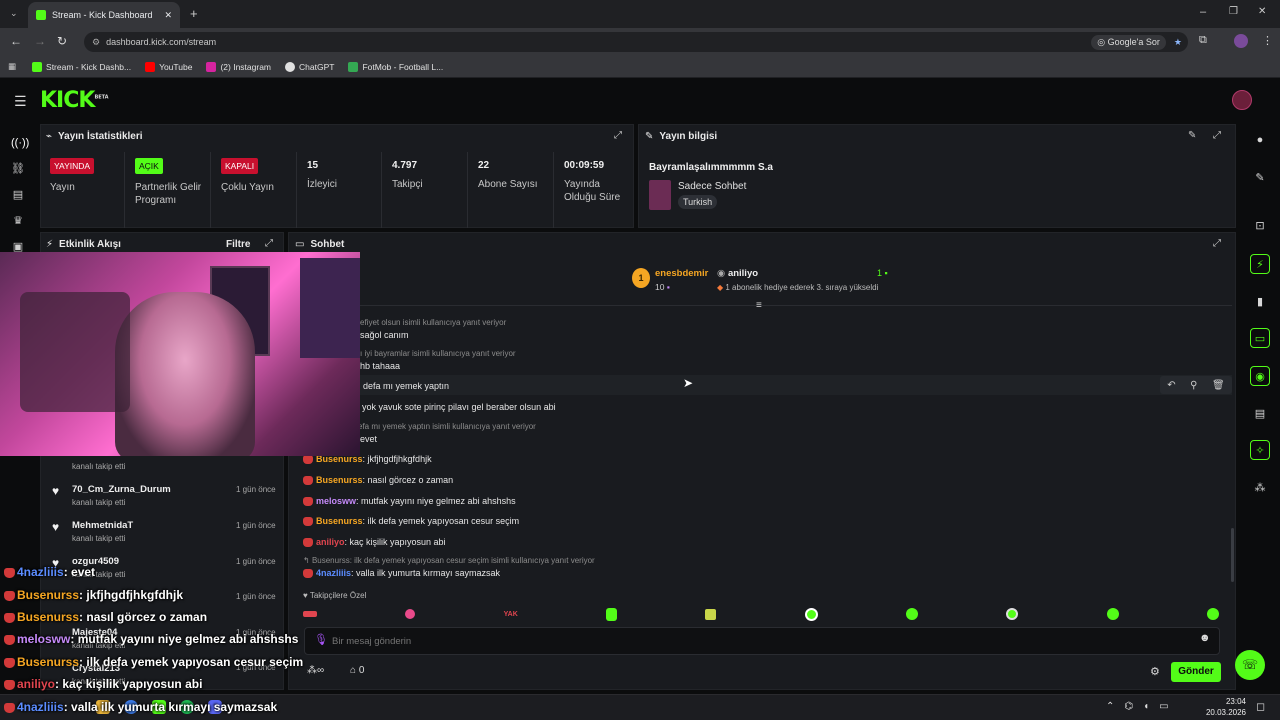 This screenshot has height=720, width=1280. I want to click on hamburger-menu-icon: ☰, so click(20, 101).